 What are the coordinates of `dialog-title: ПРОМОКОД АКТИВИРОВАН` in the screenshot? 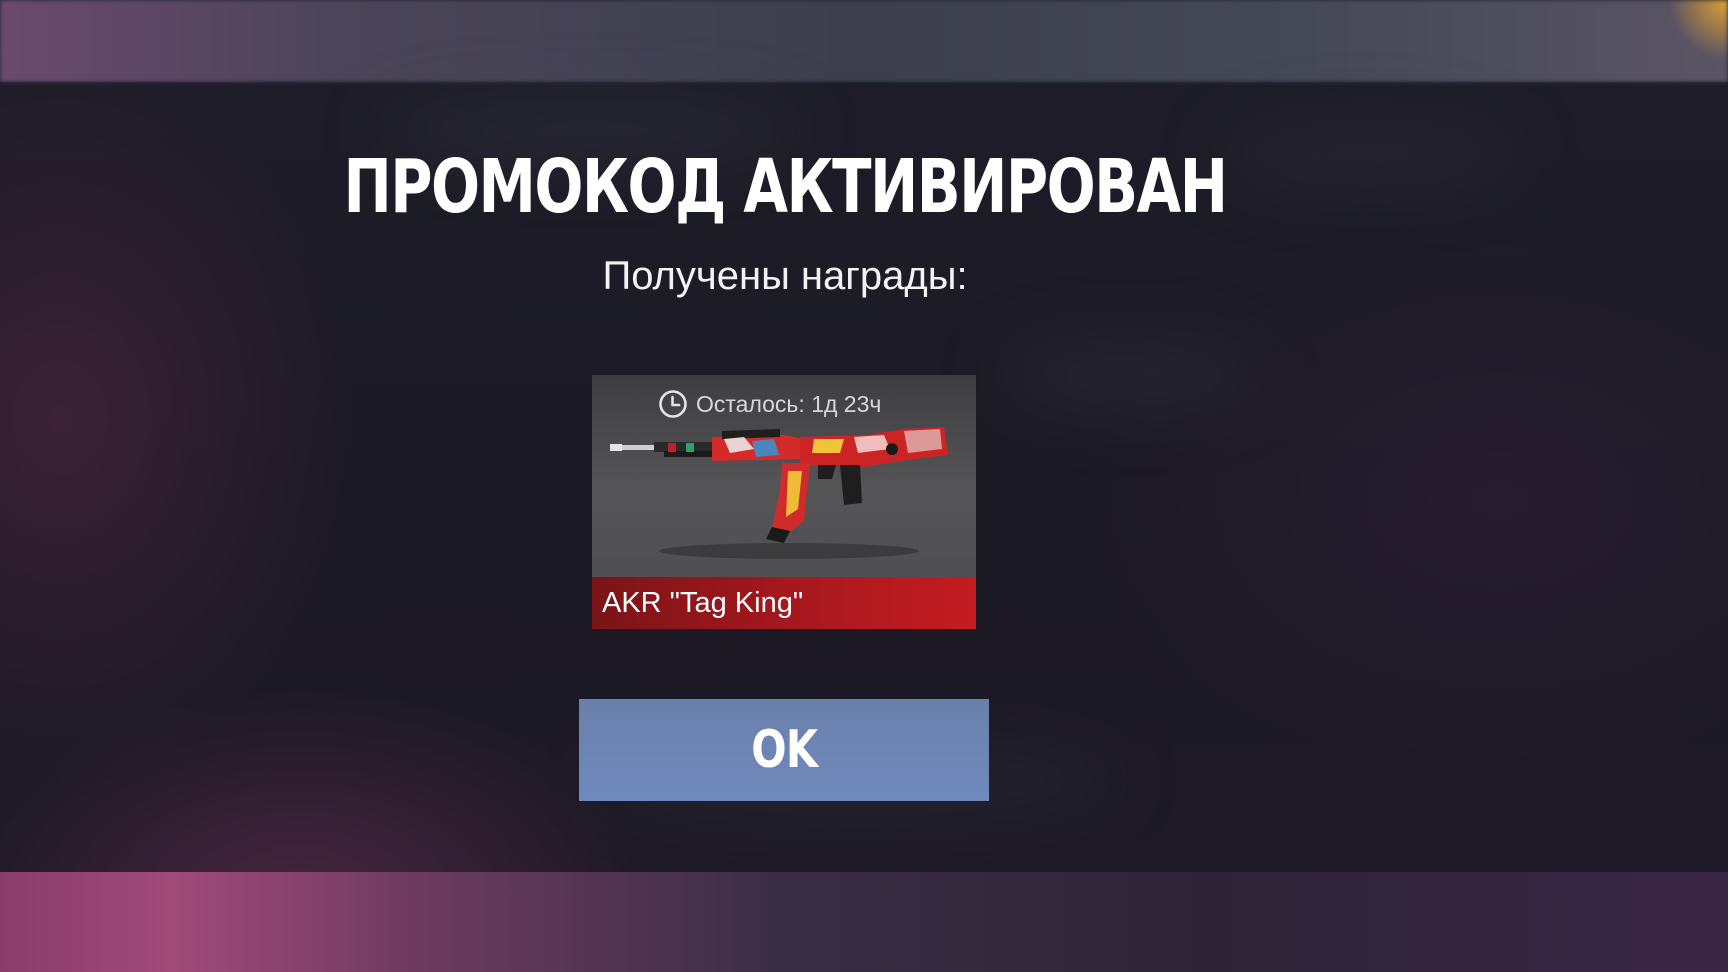 It's located at (785, 187).